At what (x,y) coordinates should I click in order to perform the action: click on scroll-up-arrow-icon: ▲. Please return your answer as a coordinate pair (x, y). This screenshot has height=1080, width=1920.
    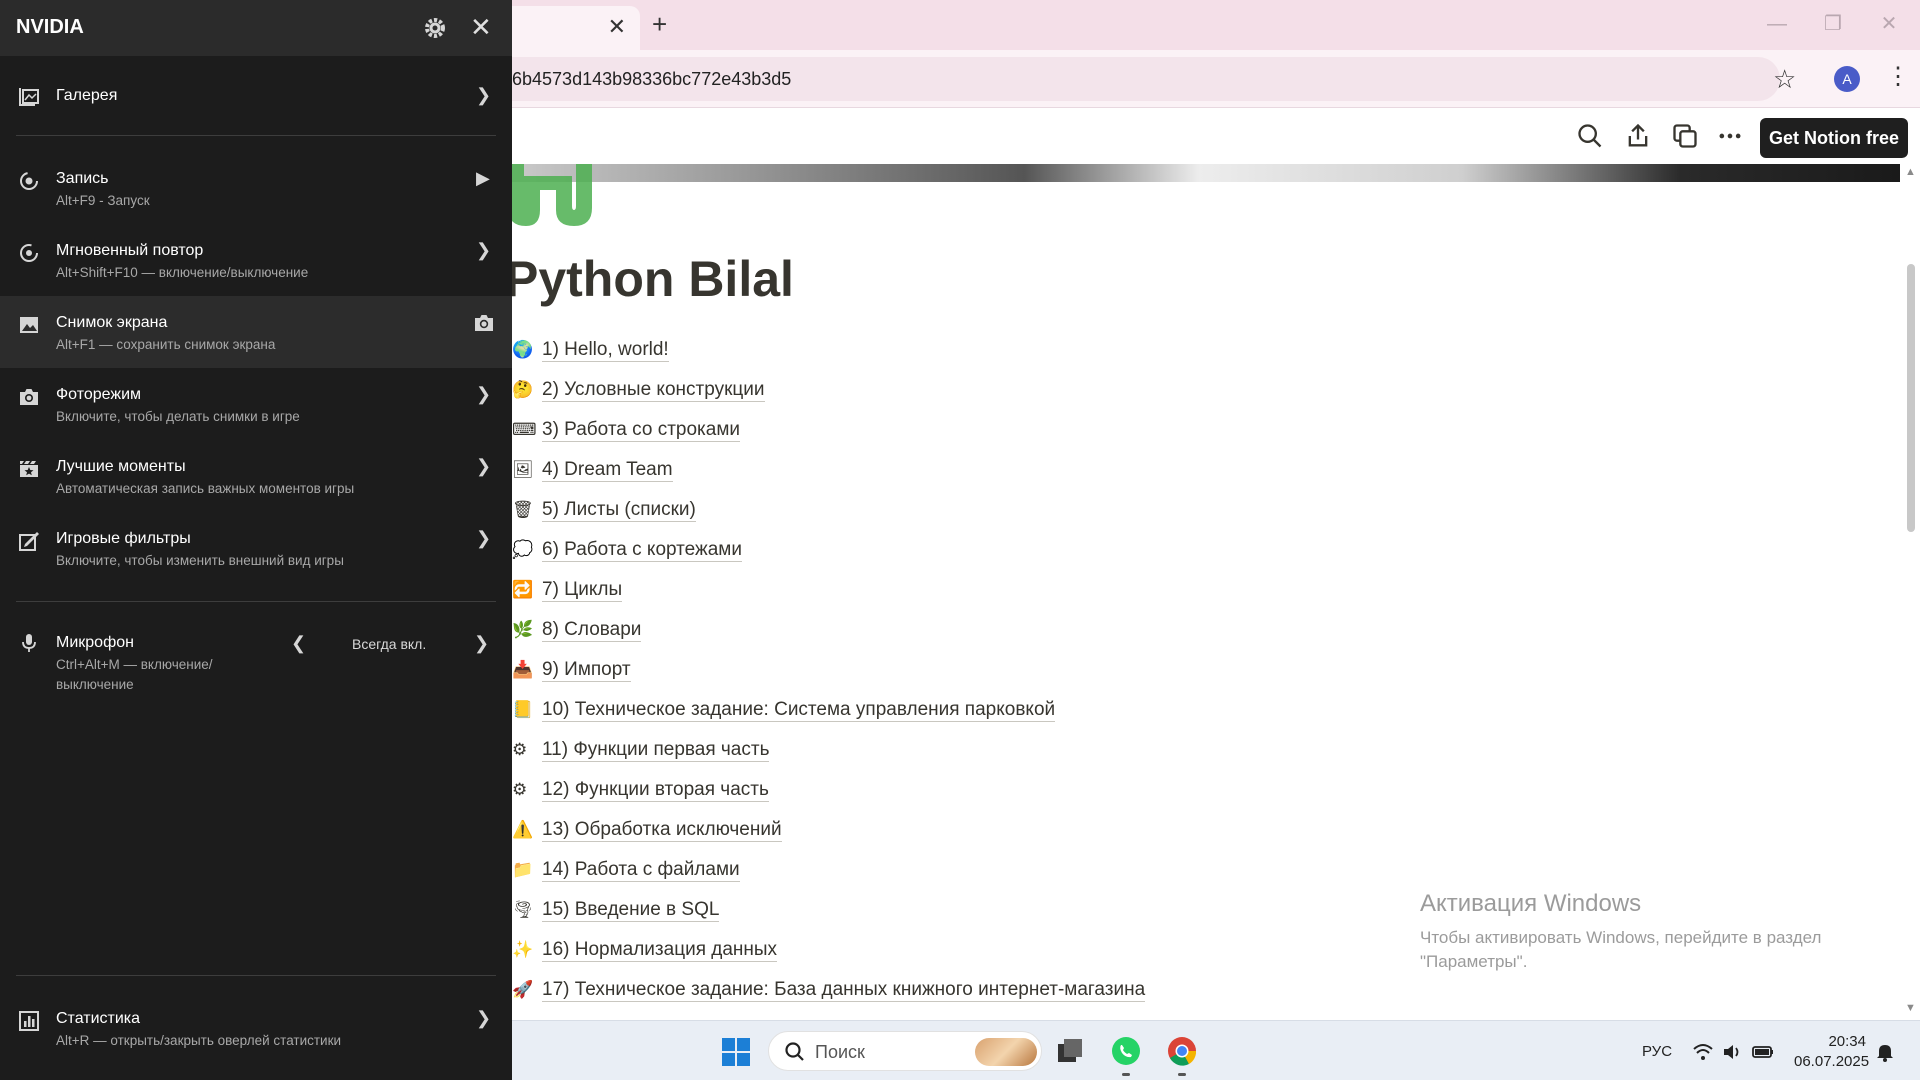
    Looking at the image, I should click on (1910, 172).